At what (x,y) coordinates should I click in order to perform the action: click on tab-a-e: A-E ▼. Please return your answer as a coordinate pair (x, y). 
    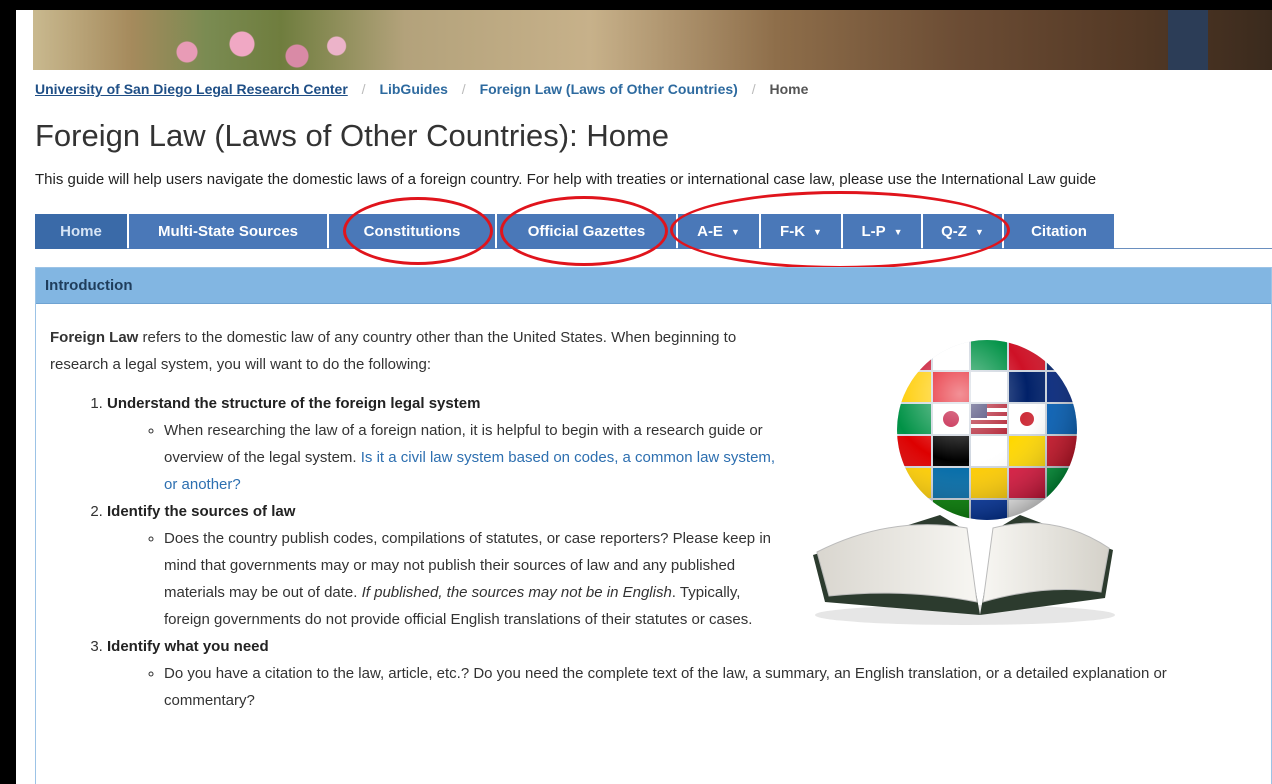
    Looking at the image, I should click on (718, 231).